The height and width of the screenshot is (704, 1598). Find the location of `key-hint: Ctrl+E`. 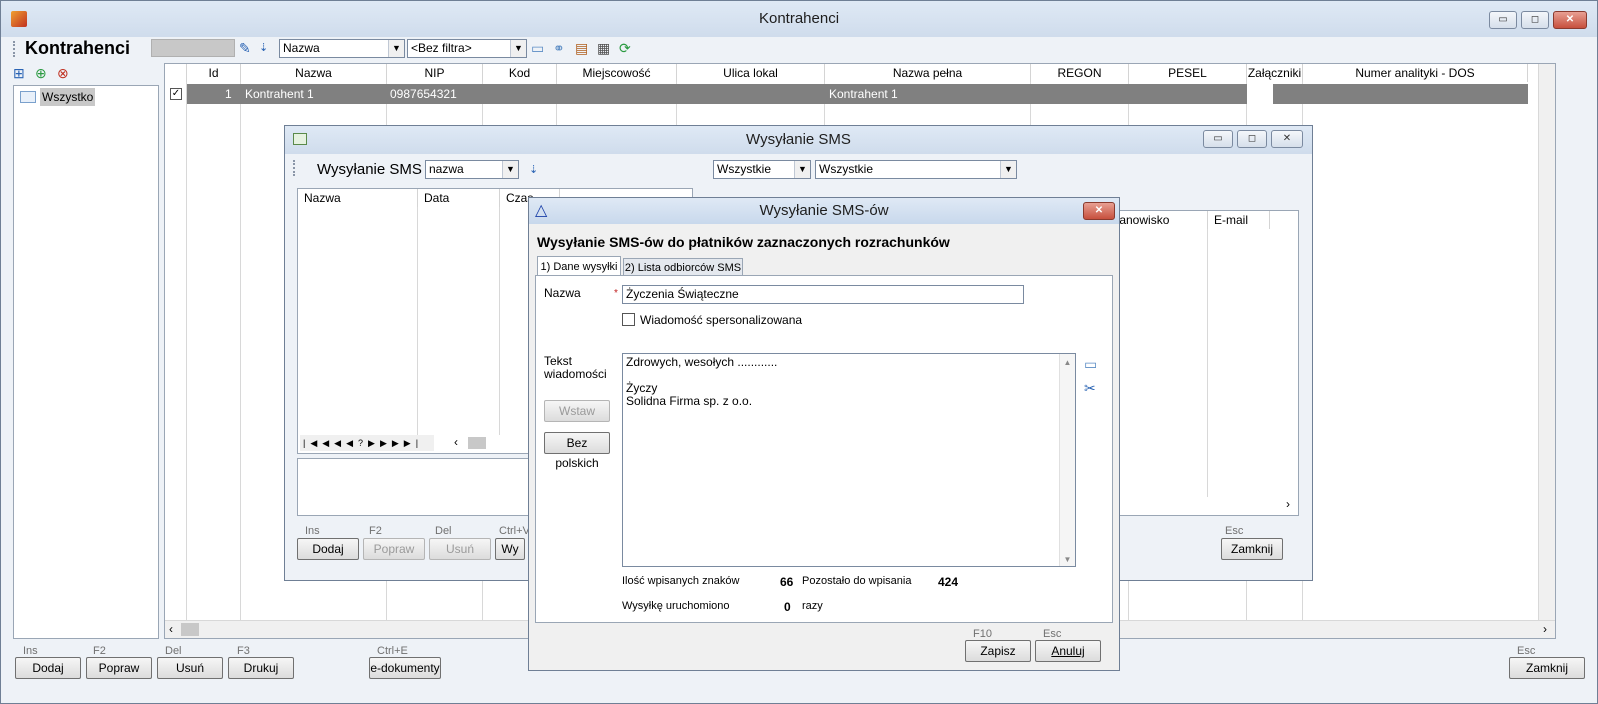

key-hint: Ctrl+E is located at coordinates (392, 651).